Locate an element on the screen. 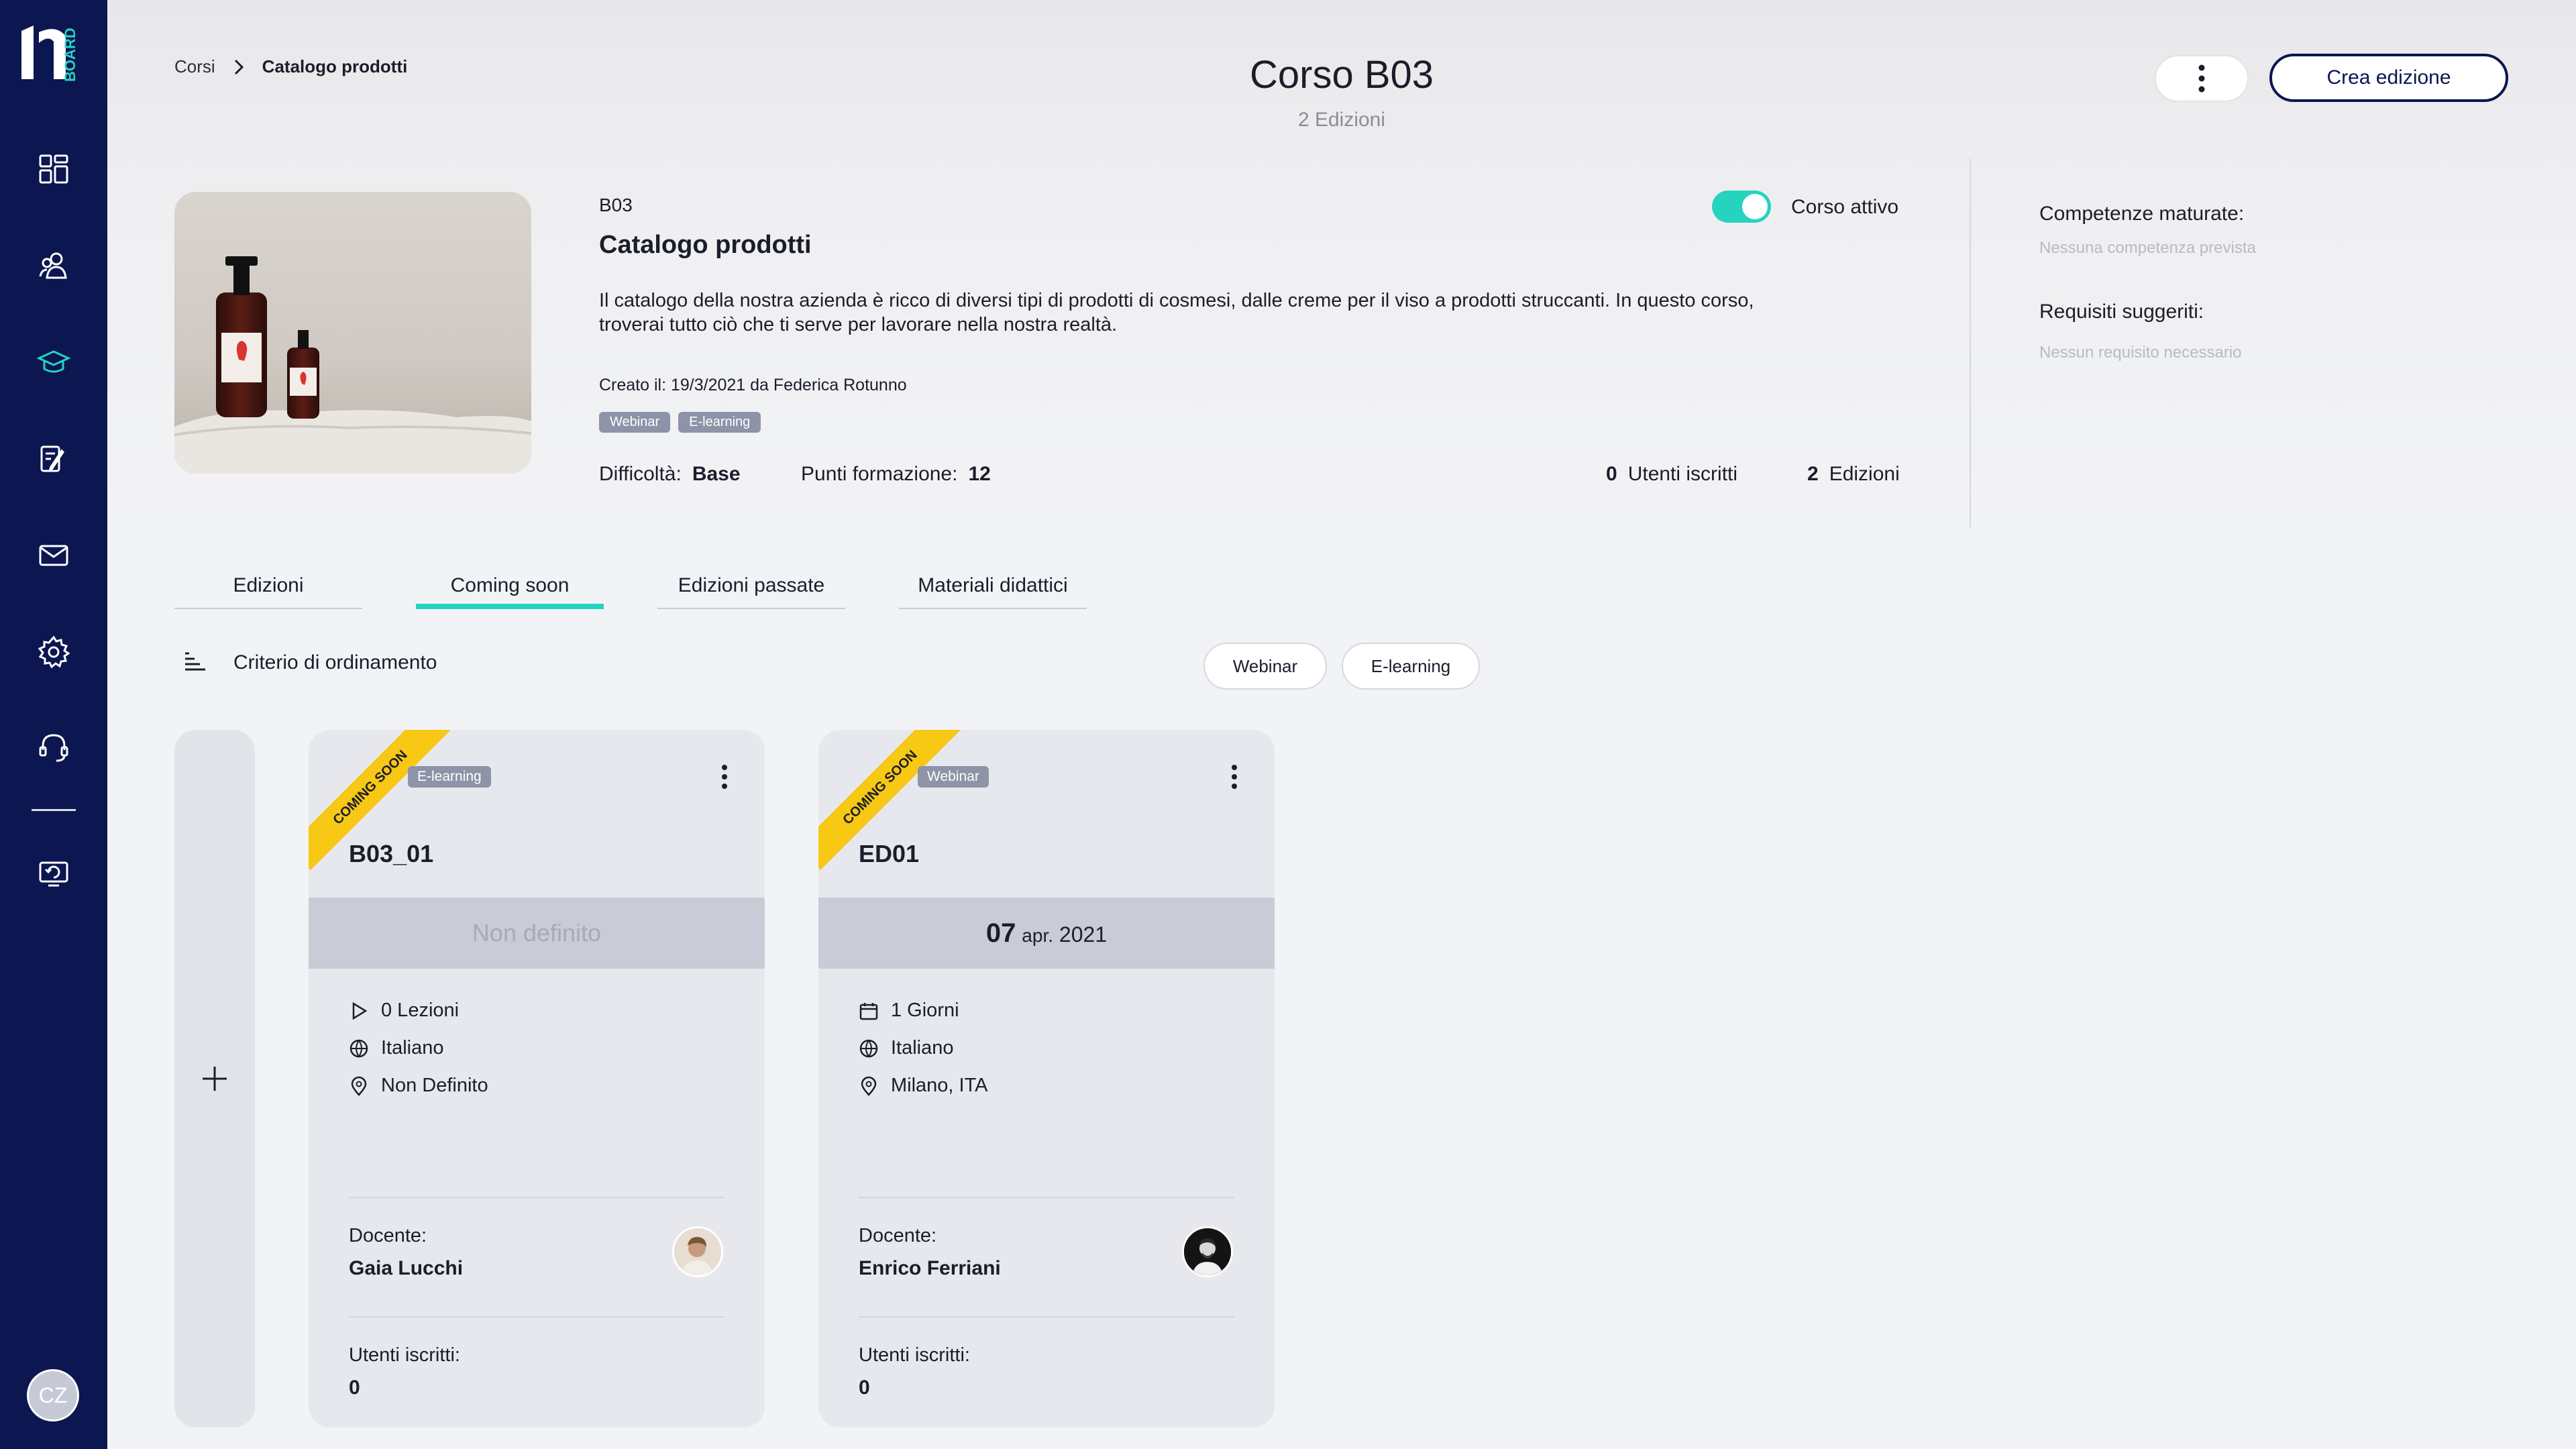  users-label: Utenti iscritti is located at coordinates (1682, 474).